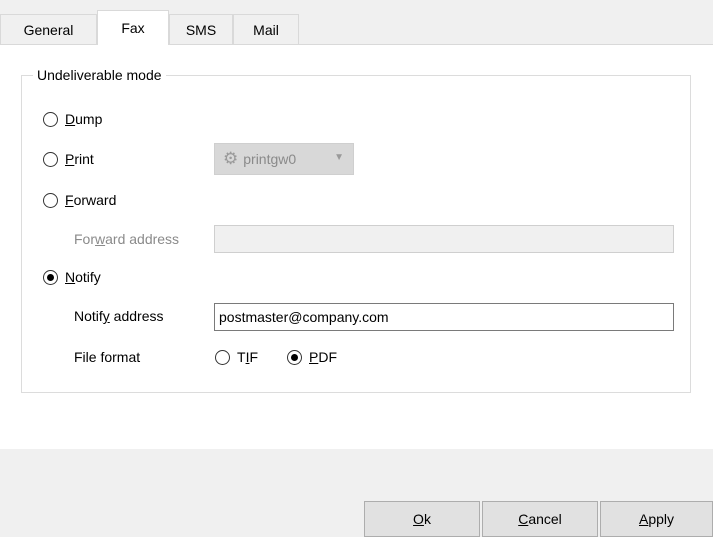  What do you see at coordinates (119, 316) in the screenshot?
I see `notify-address-label: Notify address` at bounding box center [119, 316].